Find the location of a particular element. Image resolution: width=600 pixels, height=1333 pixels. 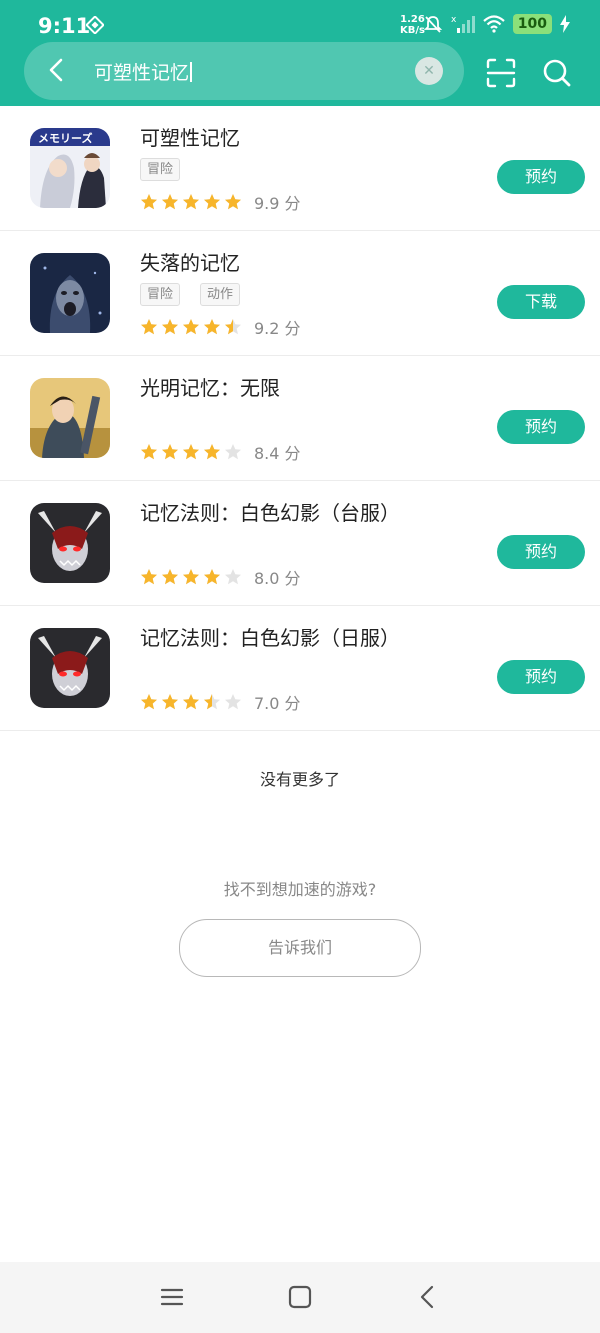

score-text: 9.9 分 is located at coordinates (277, 203).